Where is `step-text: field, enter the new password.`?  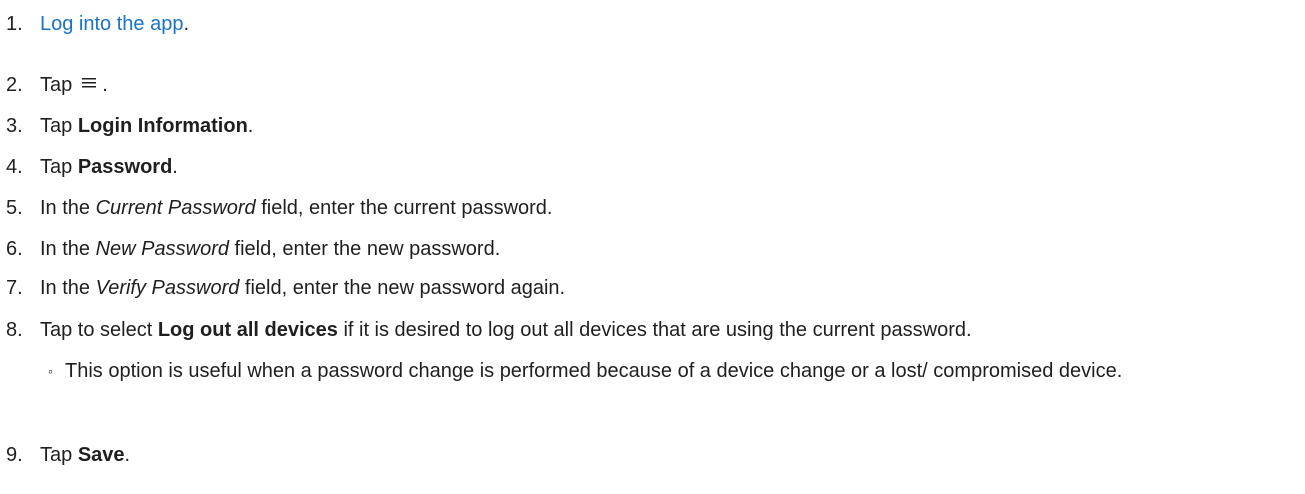 step-text: field, enter the new password. is located at coordinates (365, 249).